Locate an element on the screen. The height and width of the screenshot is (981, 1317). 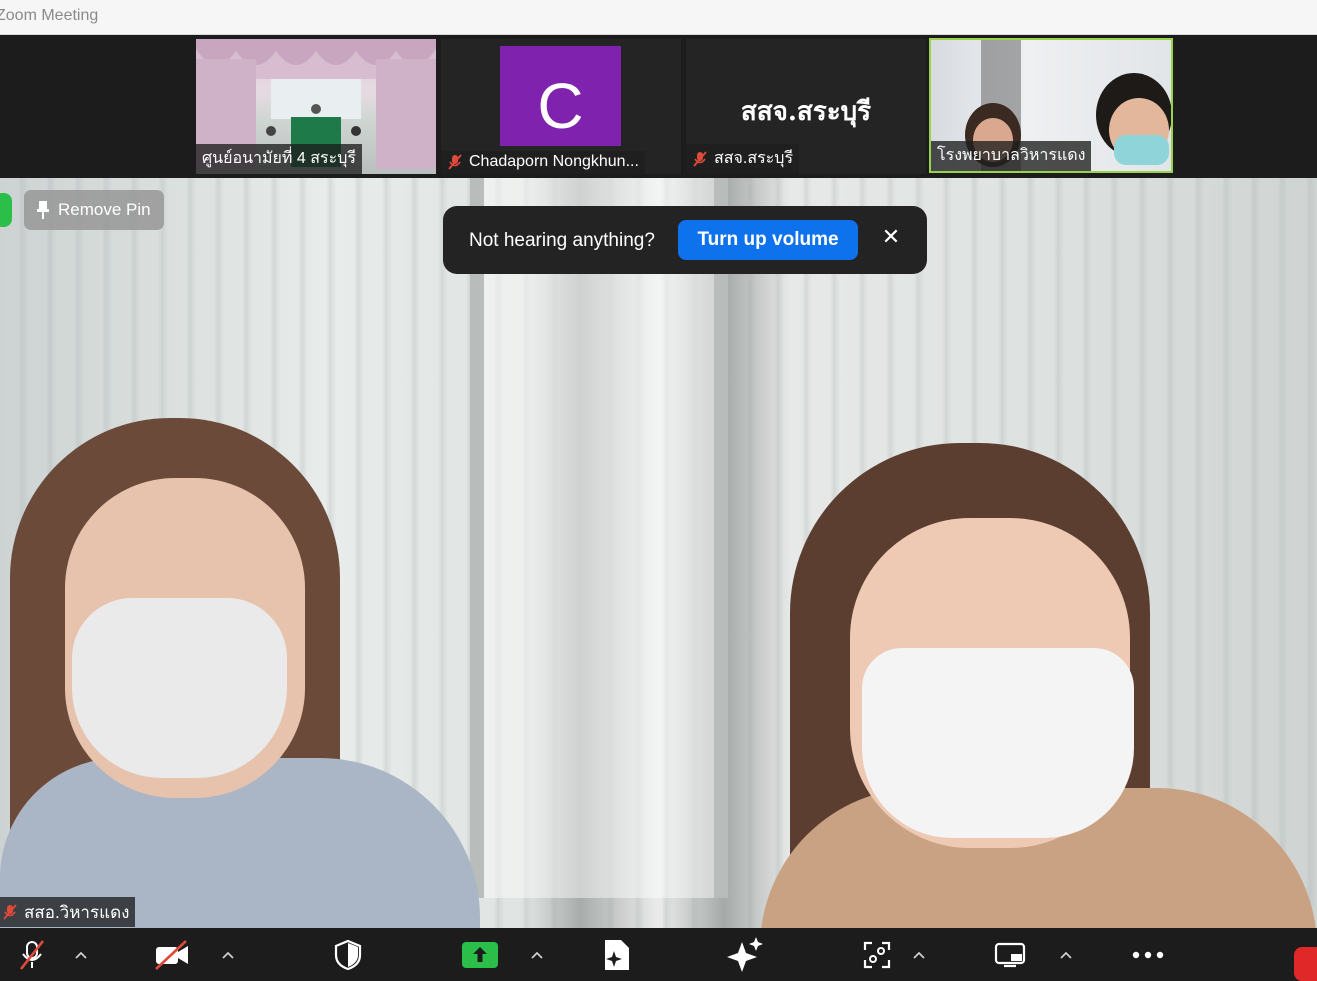
person-left-mask is located at coordinates (179, 688).